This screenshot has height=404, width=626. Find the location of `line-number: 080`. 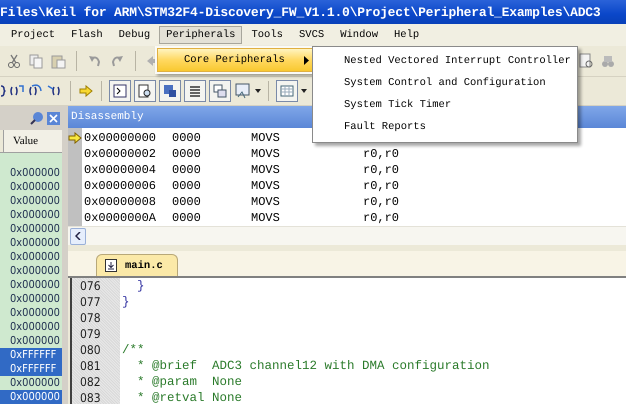

line-number: 080 is located at coordinates (90, 351).